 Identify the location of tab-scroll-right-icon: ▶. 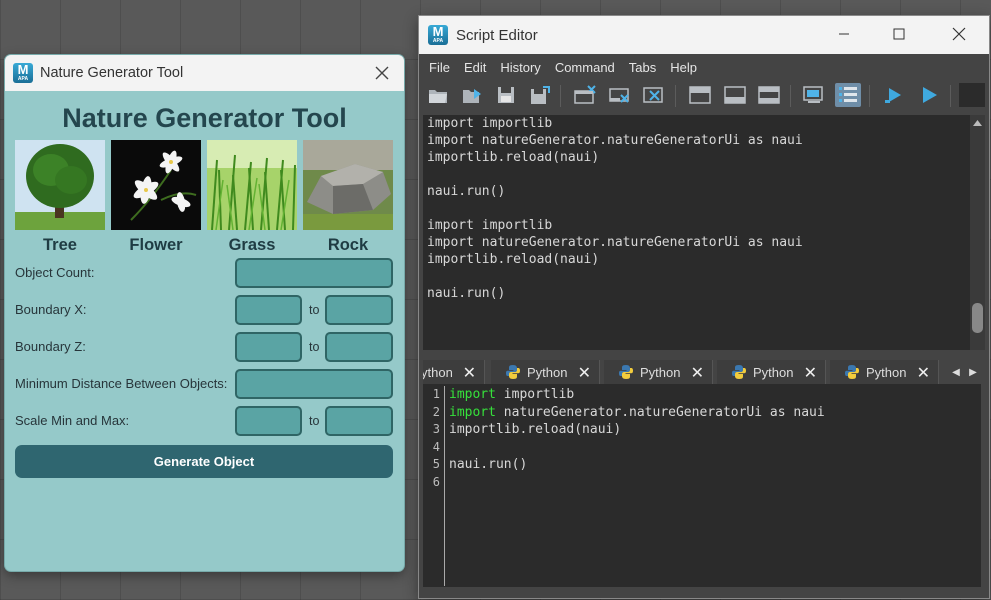
(973, 372).